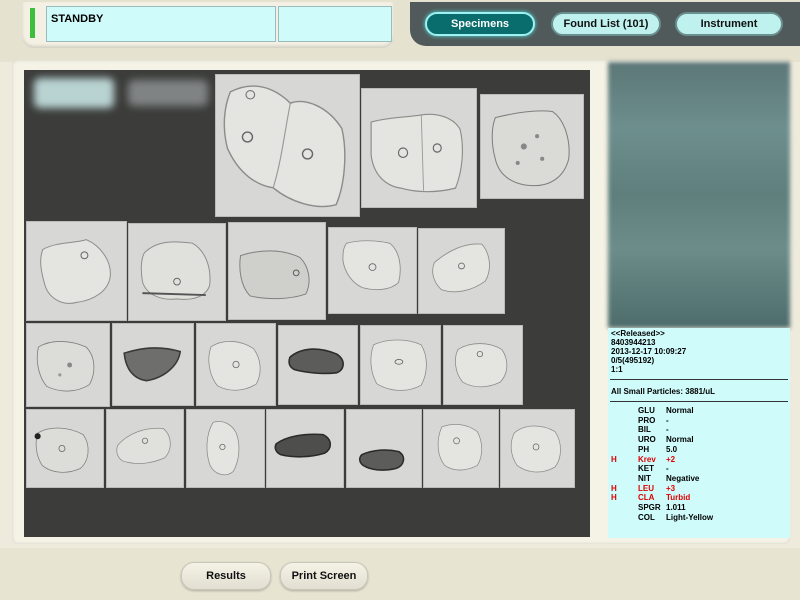 Image resolution: width=800 pixels, height=600 pixels. What do you see at coordinates (335, 24) in the screenshot?
I see `status-secondary-box` at bounding box center [335, 24].